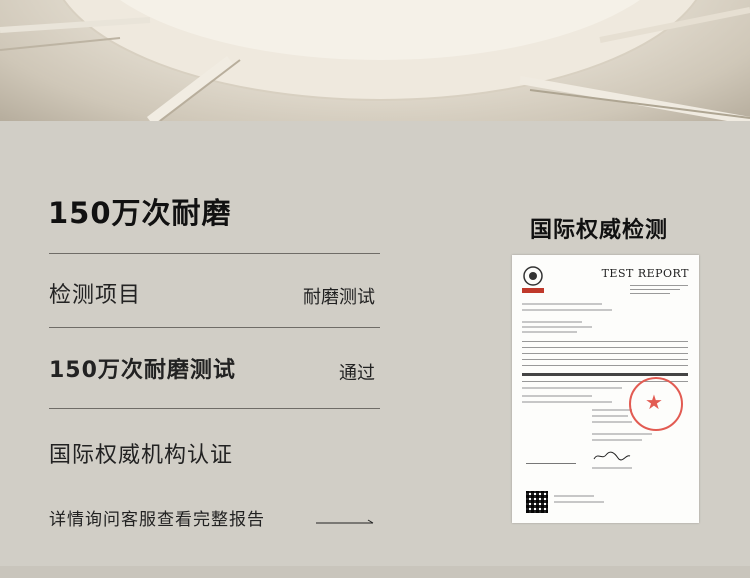  Describe the element at coordinates (656, 404) in the screenshot. I see `official-stamp-icon` at that location.